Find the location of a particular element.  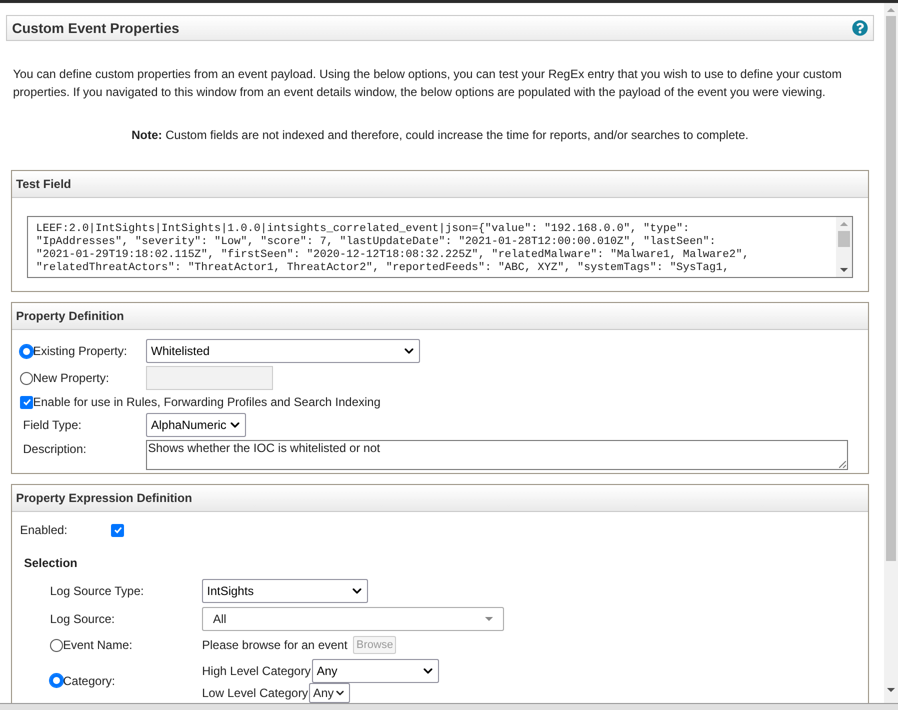

intro-text: You can define custom properties from an event payload. Using the below options, you can test your RegEx entry that you wish to use to define your custom properties. If you navigated to this window from an event details window, the below options are populated with the payload of the event you were viewing. is located at coordinates (428, 84).